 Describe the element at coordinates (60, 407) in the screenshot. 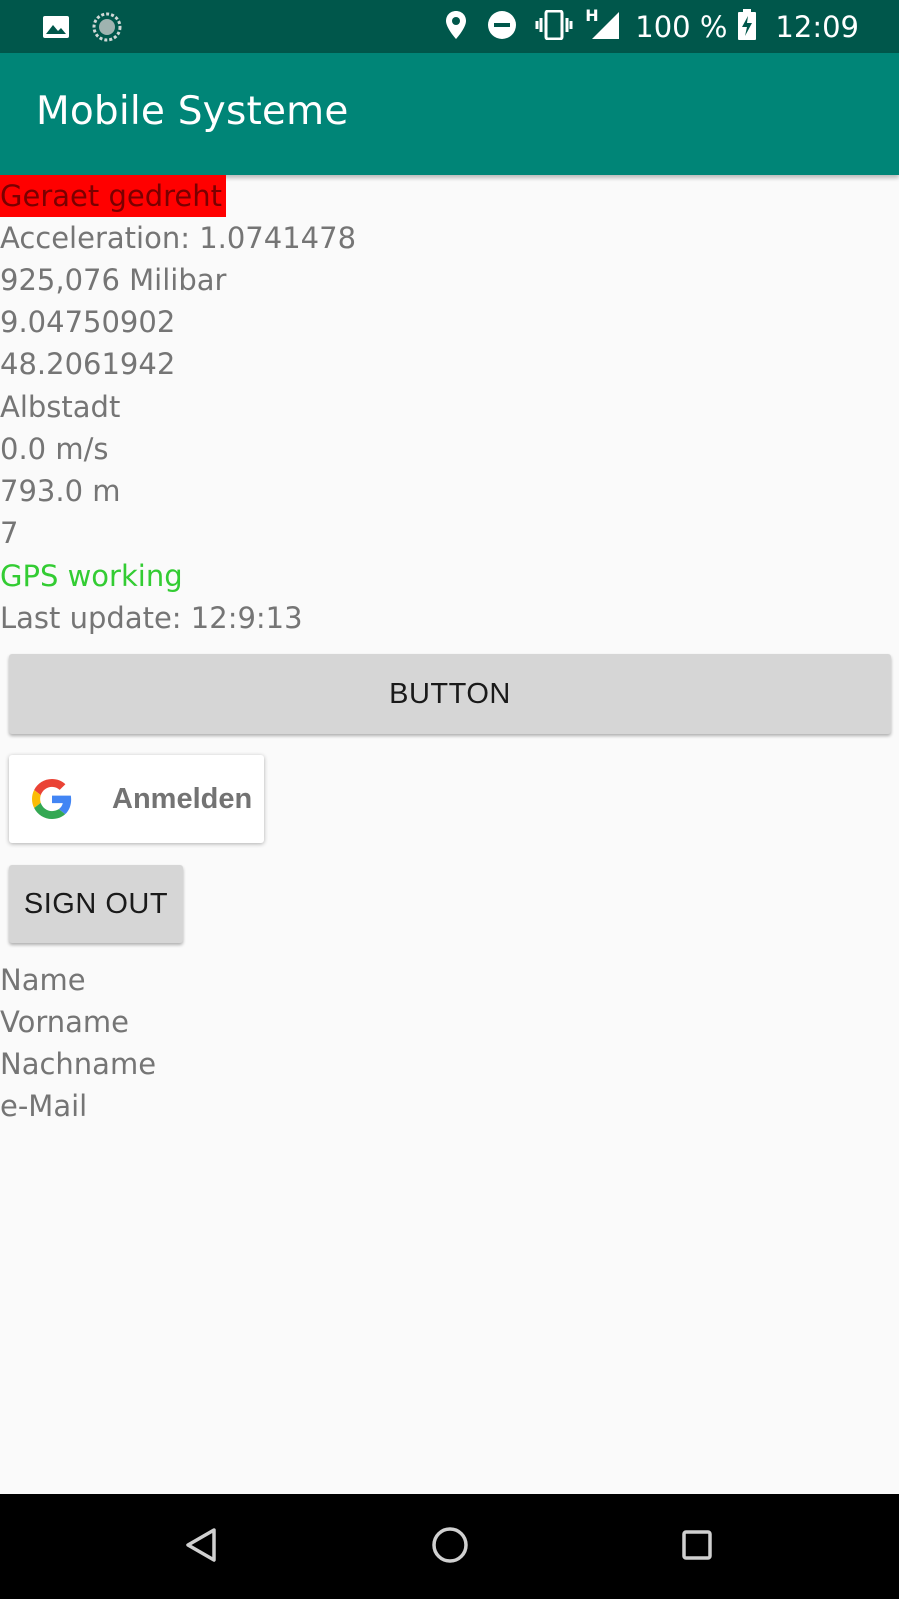

I see `city-value: Albstadt` at that location.